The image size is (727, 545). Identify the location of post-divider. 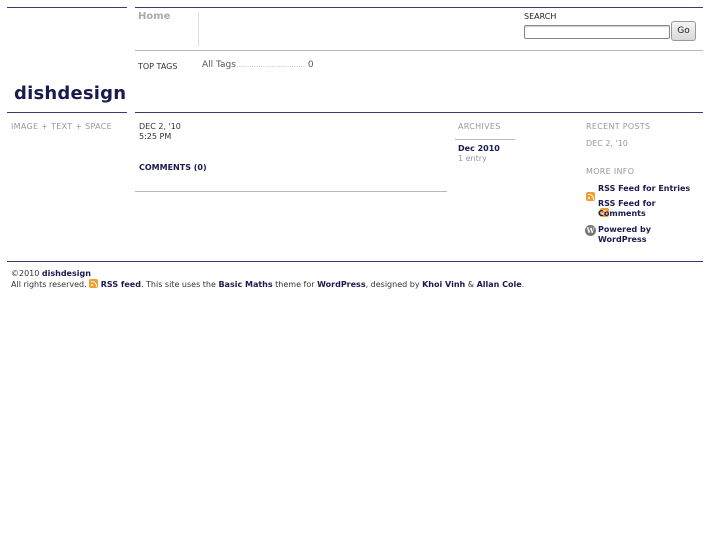
(291, 191).